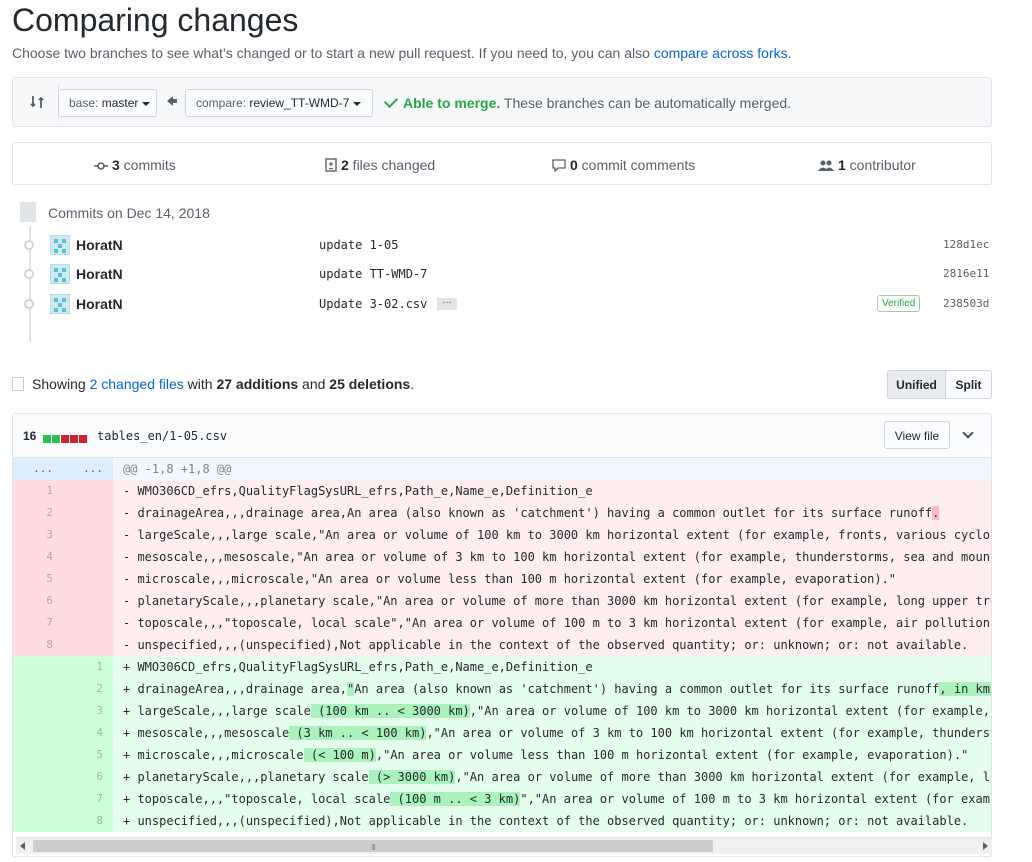  What do you see at coordinates (455, 799) in the screenshot?
I see `added-highlight: (100 m .. < 3 km)` at bounding box center [455, 799].